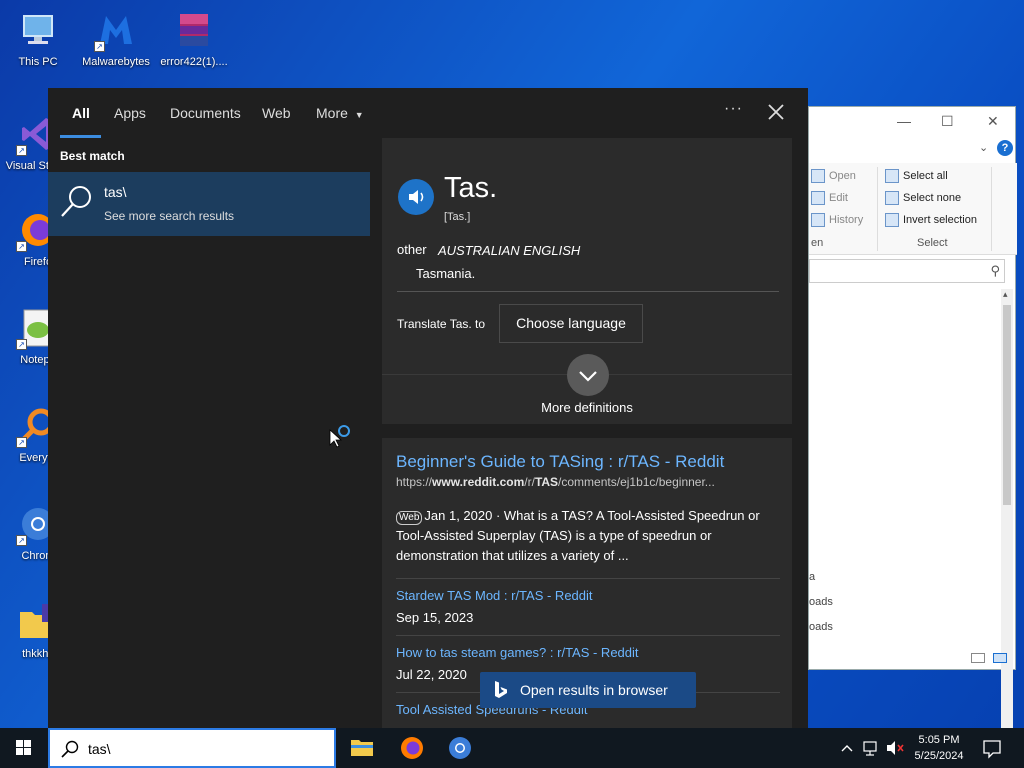 The width and height of the screenshot is (1024, 768). Describe the element at coordinates (116, 30) in the screenshot. I see `malwarebytes-icon: ↗` at that location.